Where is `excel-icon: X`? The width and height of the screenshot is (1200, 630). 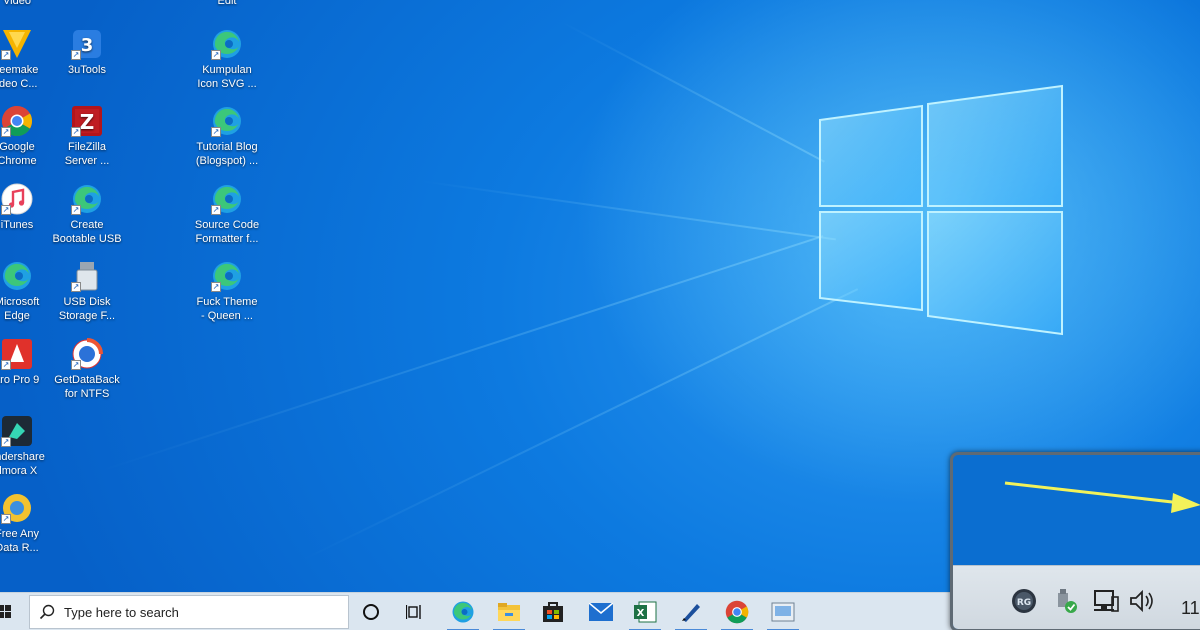
excel-icon: X is located at coordinates (645, 612).